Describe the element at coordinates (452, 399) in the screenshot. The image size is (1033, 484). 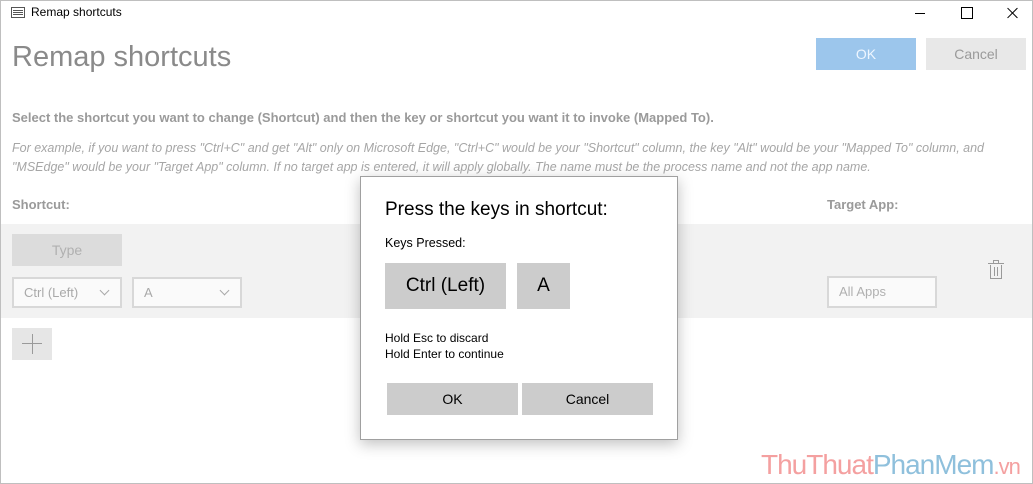
I see `dialog-ok-button: OK` at that location.